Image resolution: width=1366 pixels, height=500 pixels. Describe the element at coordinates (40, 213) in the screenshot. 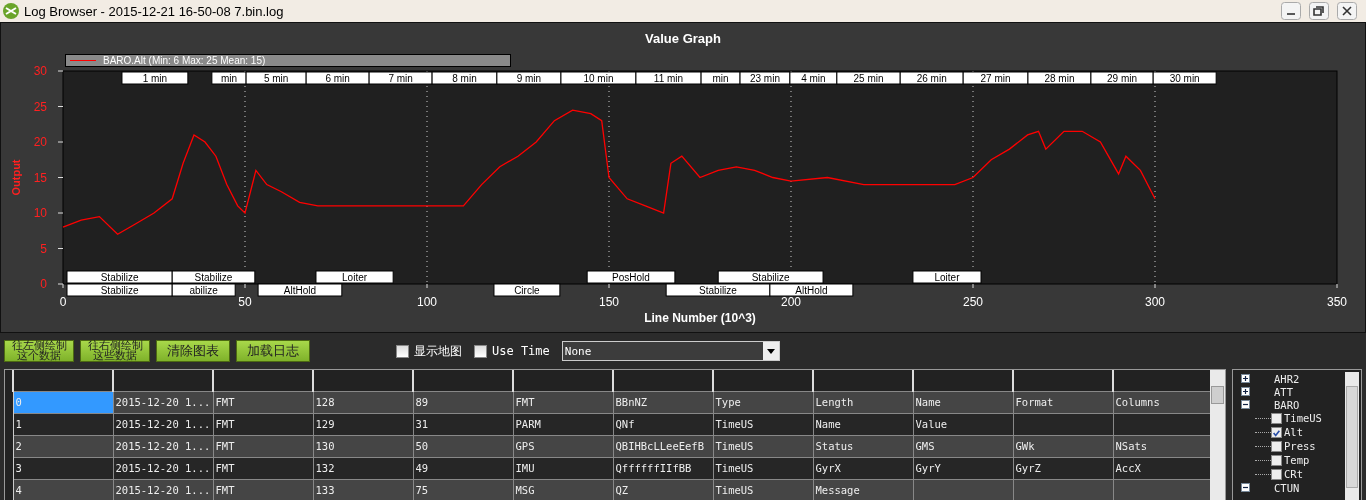

I see `y-axis-label: 10` at that location.